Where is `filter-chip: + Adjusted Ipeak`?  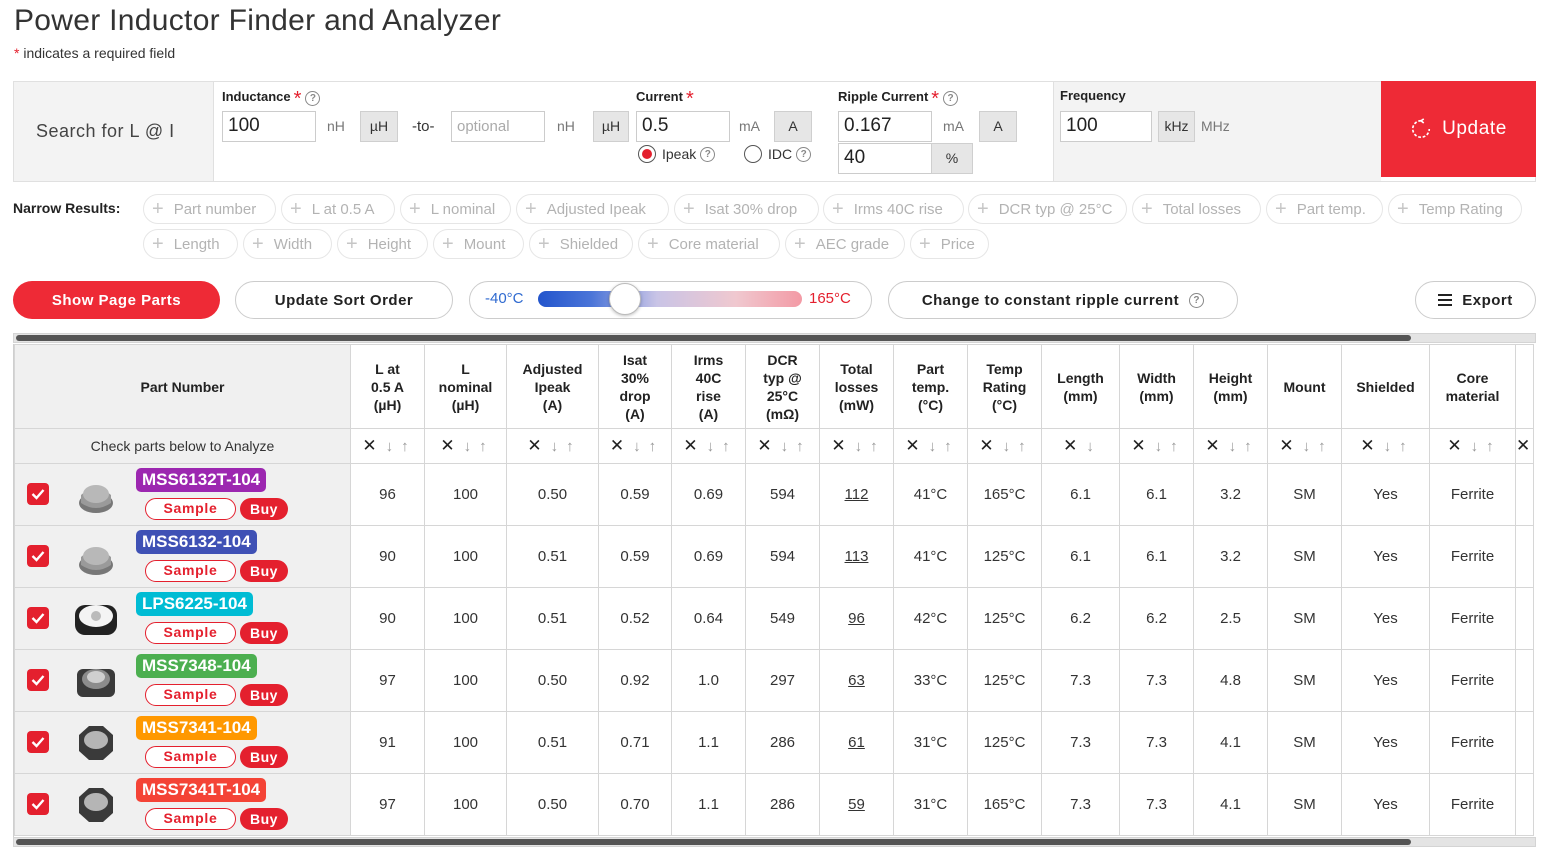 filter-chip: + Adjusted Ipeak is located at coordinates (592, 209).